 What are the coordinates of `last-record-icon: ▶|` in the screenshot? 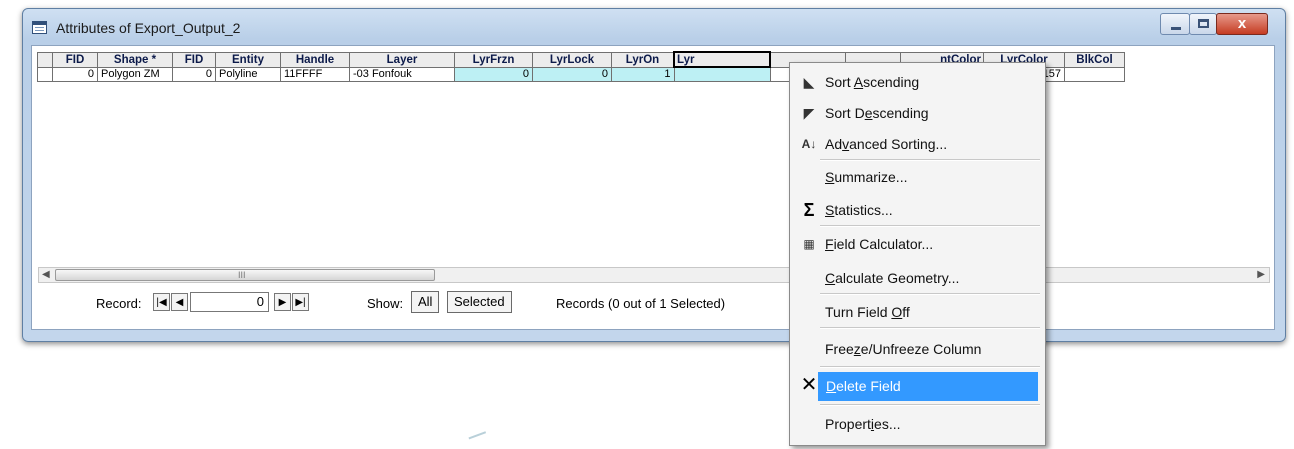 It's located at (300, 302).